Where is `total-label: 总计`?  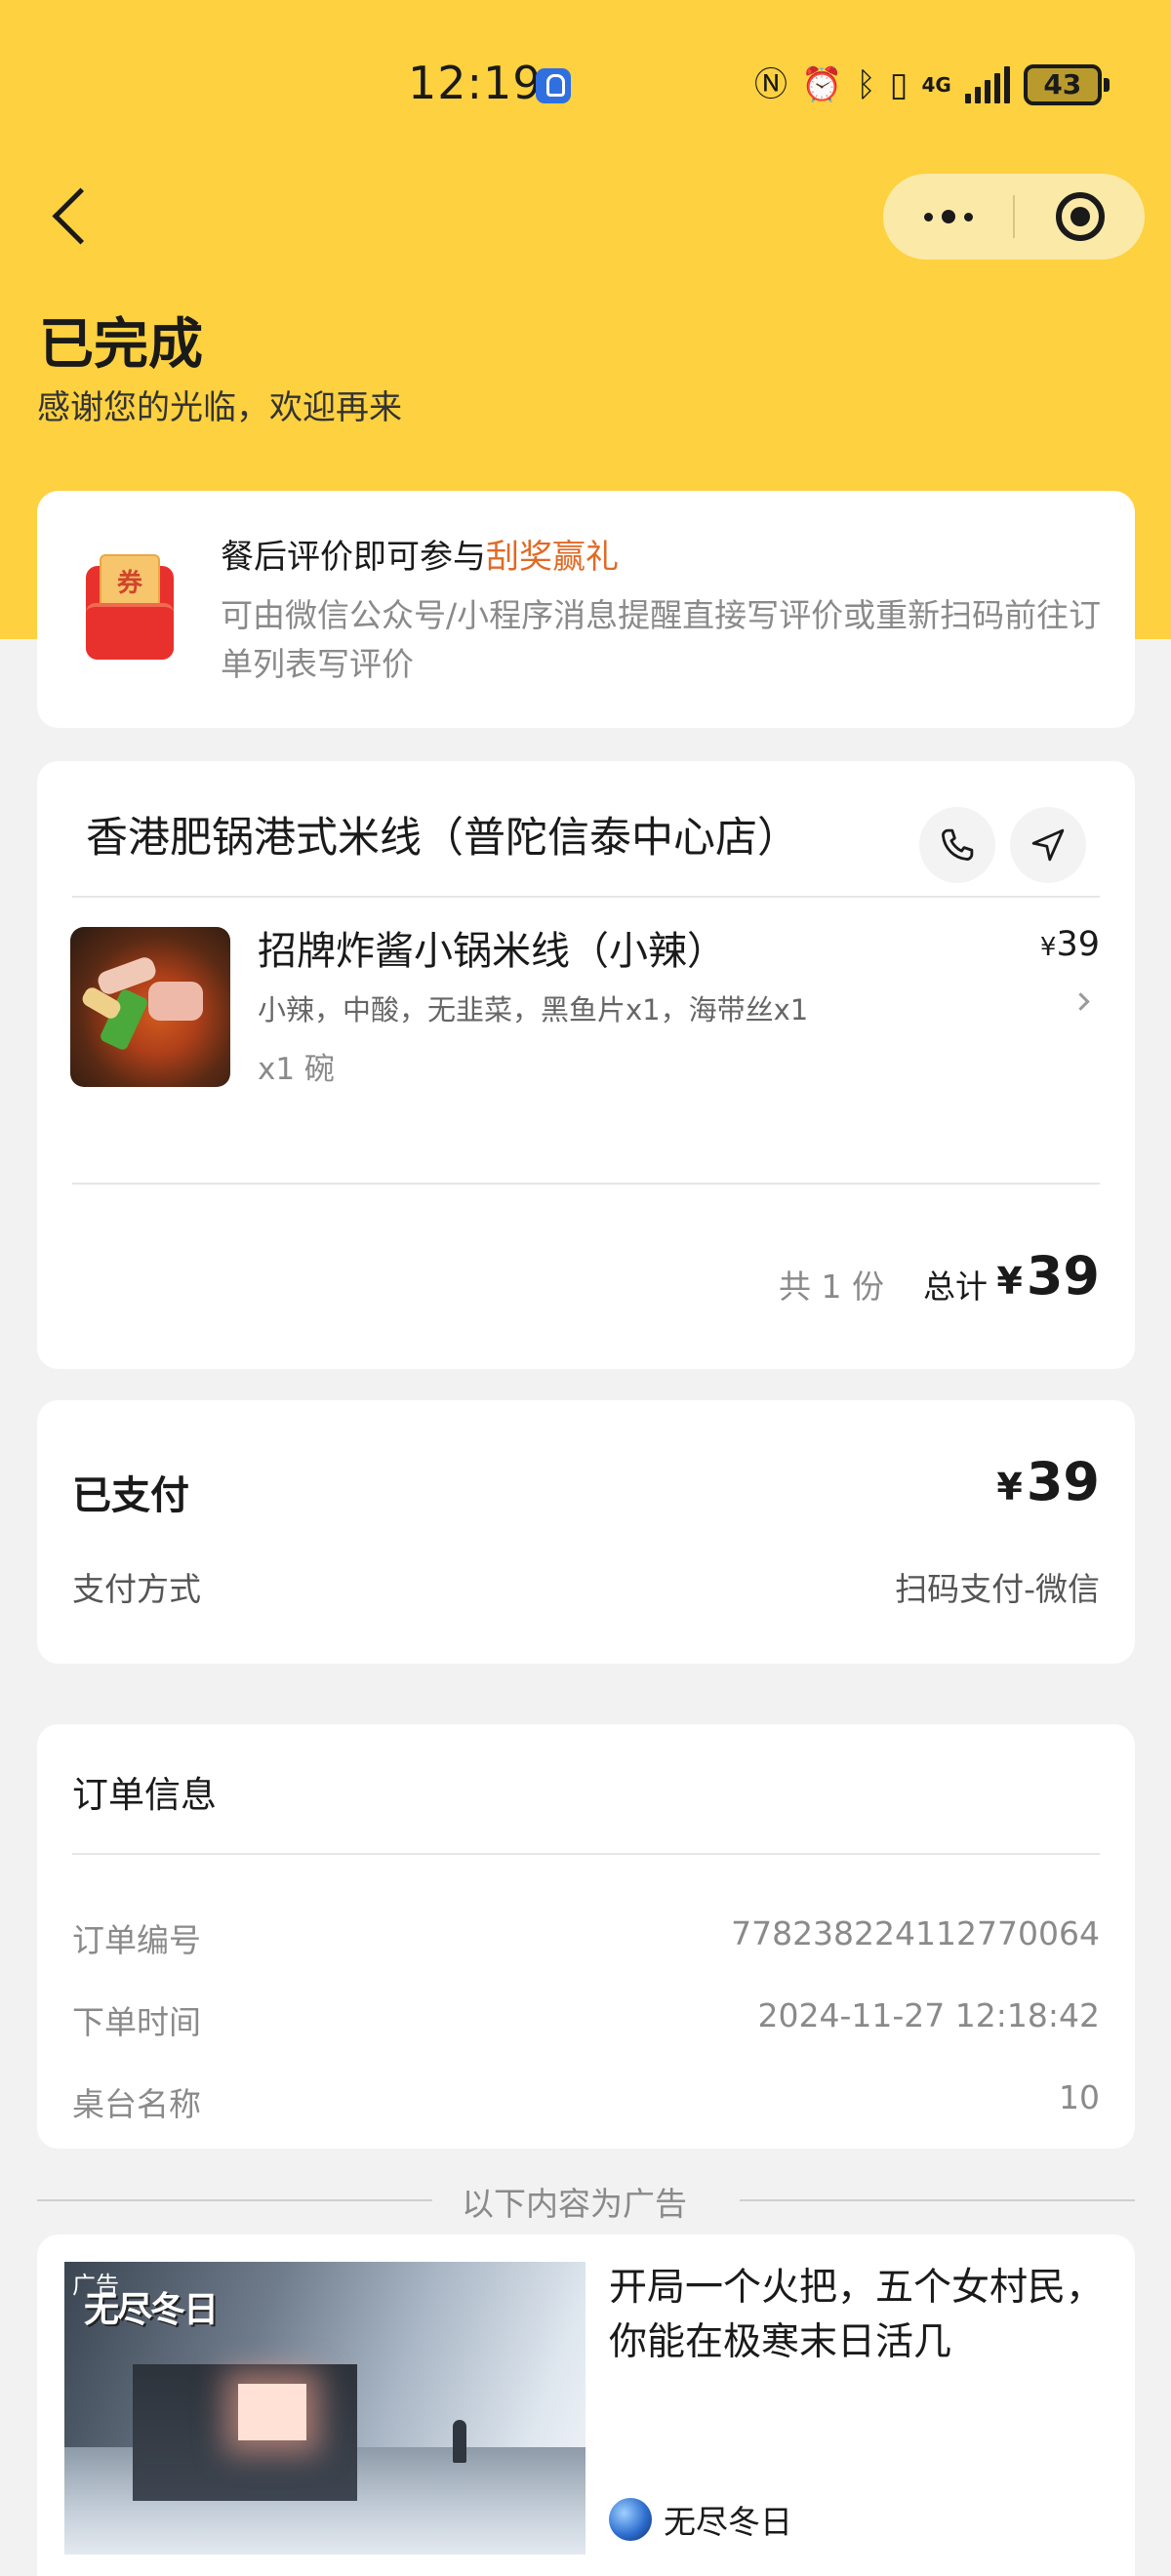
total-label: 总计 is located at coordinates (955, 1287).